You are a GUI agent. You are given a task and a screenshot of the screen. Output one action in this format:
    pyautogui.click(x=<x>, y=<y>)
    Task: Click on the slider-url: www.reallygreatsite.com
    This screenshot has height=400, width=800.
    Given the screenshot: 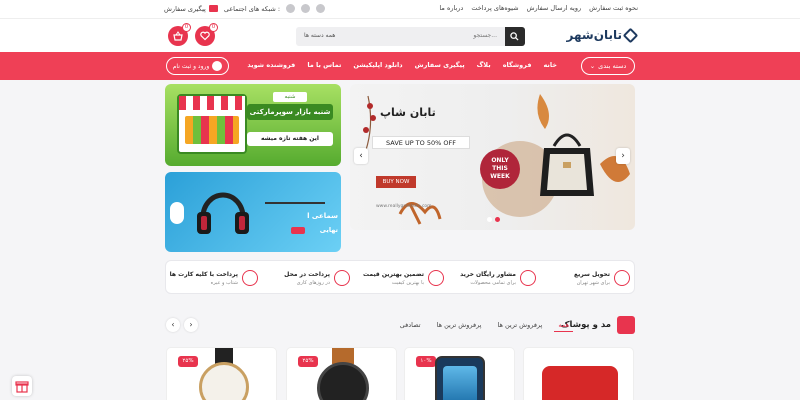 What is the action you would take?
    pyautogui.click(x=404, y=206)
    